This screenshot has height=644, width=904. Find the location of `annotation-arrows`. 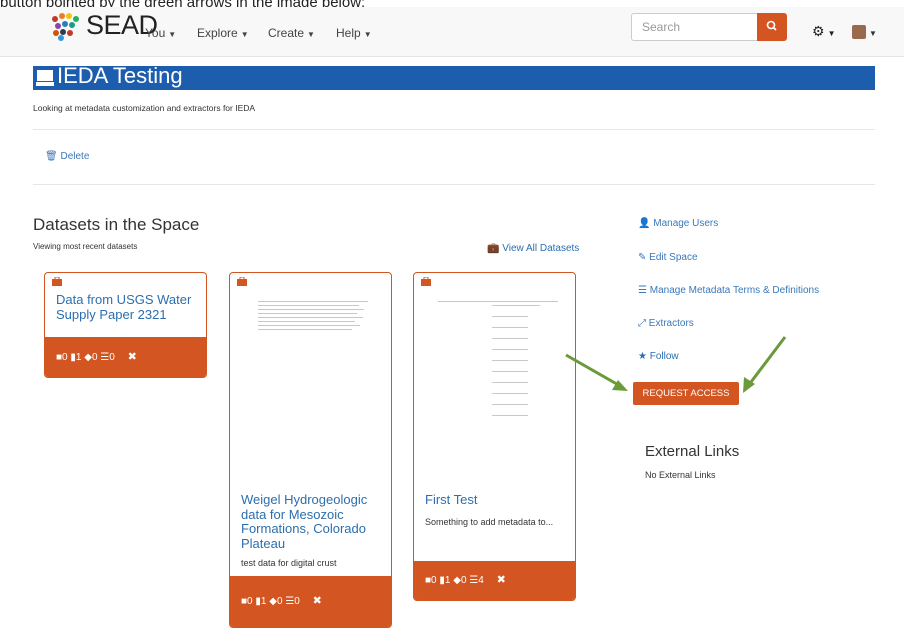

annotation-arrows is located at coordinates (676, 364).